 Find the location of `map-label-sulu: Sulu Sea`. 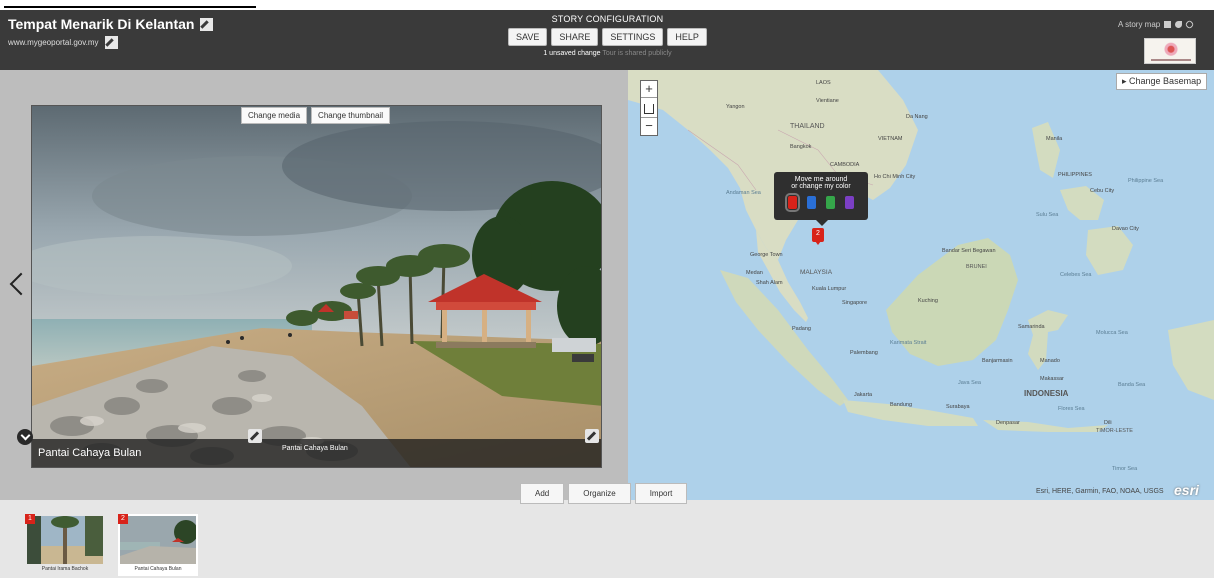

map-label-sulu: Sulu Sea is located at coordinates (1047, 215).